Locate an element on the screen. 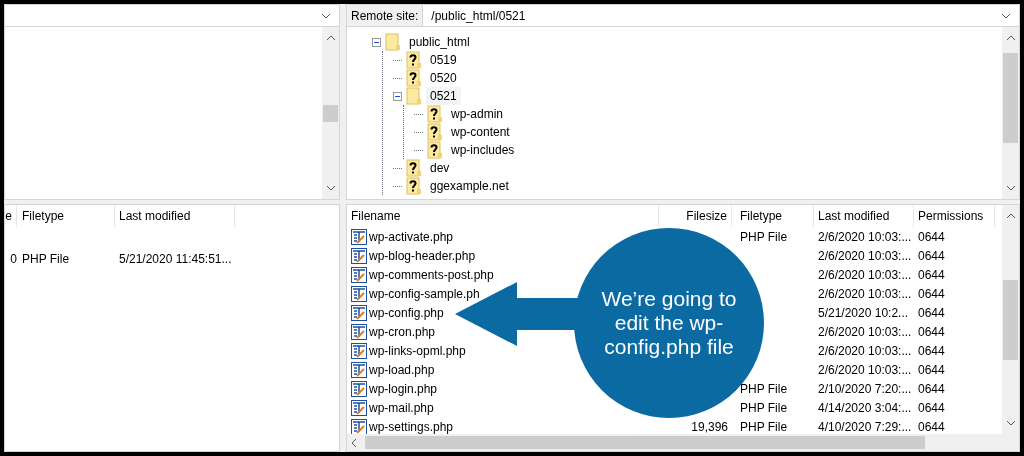 The image size is (1024, 456). tree-item: wp-content is located at coordinates (480, 132).